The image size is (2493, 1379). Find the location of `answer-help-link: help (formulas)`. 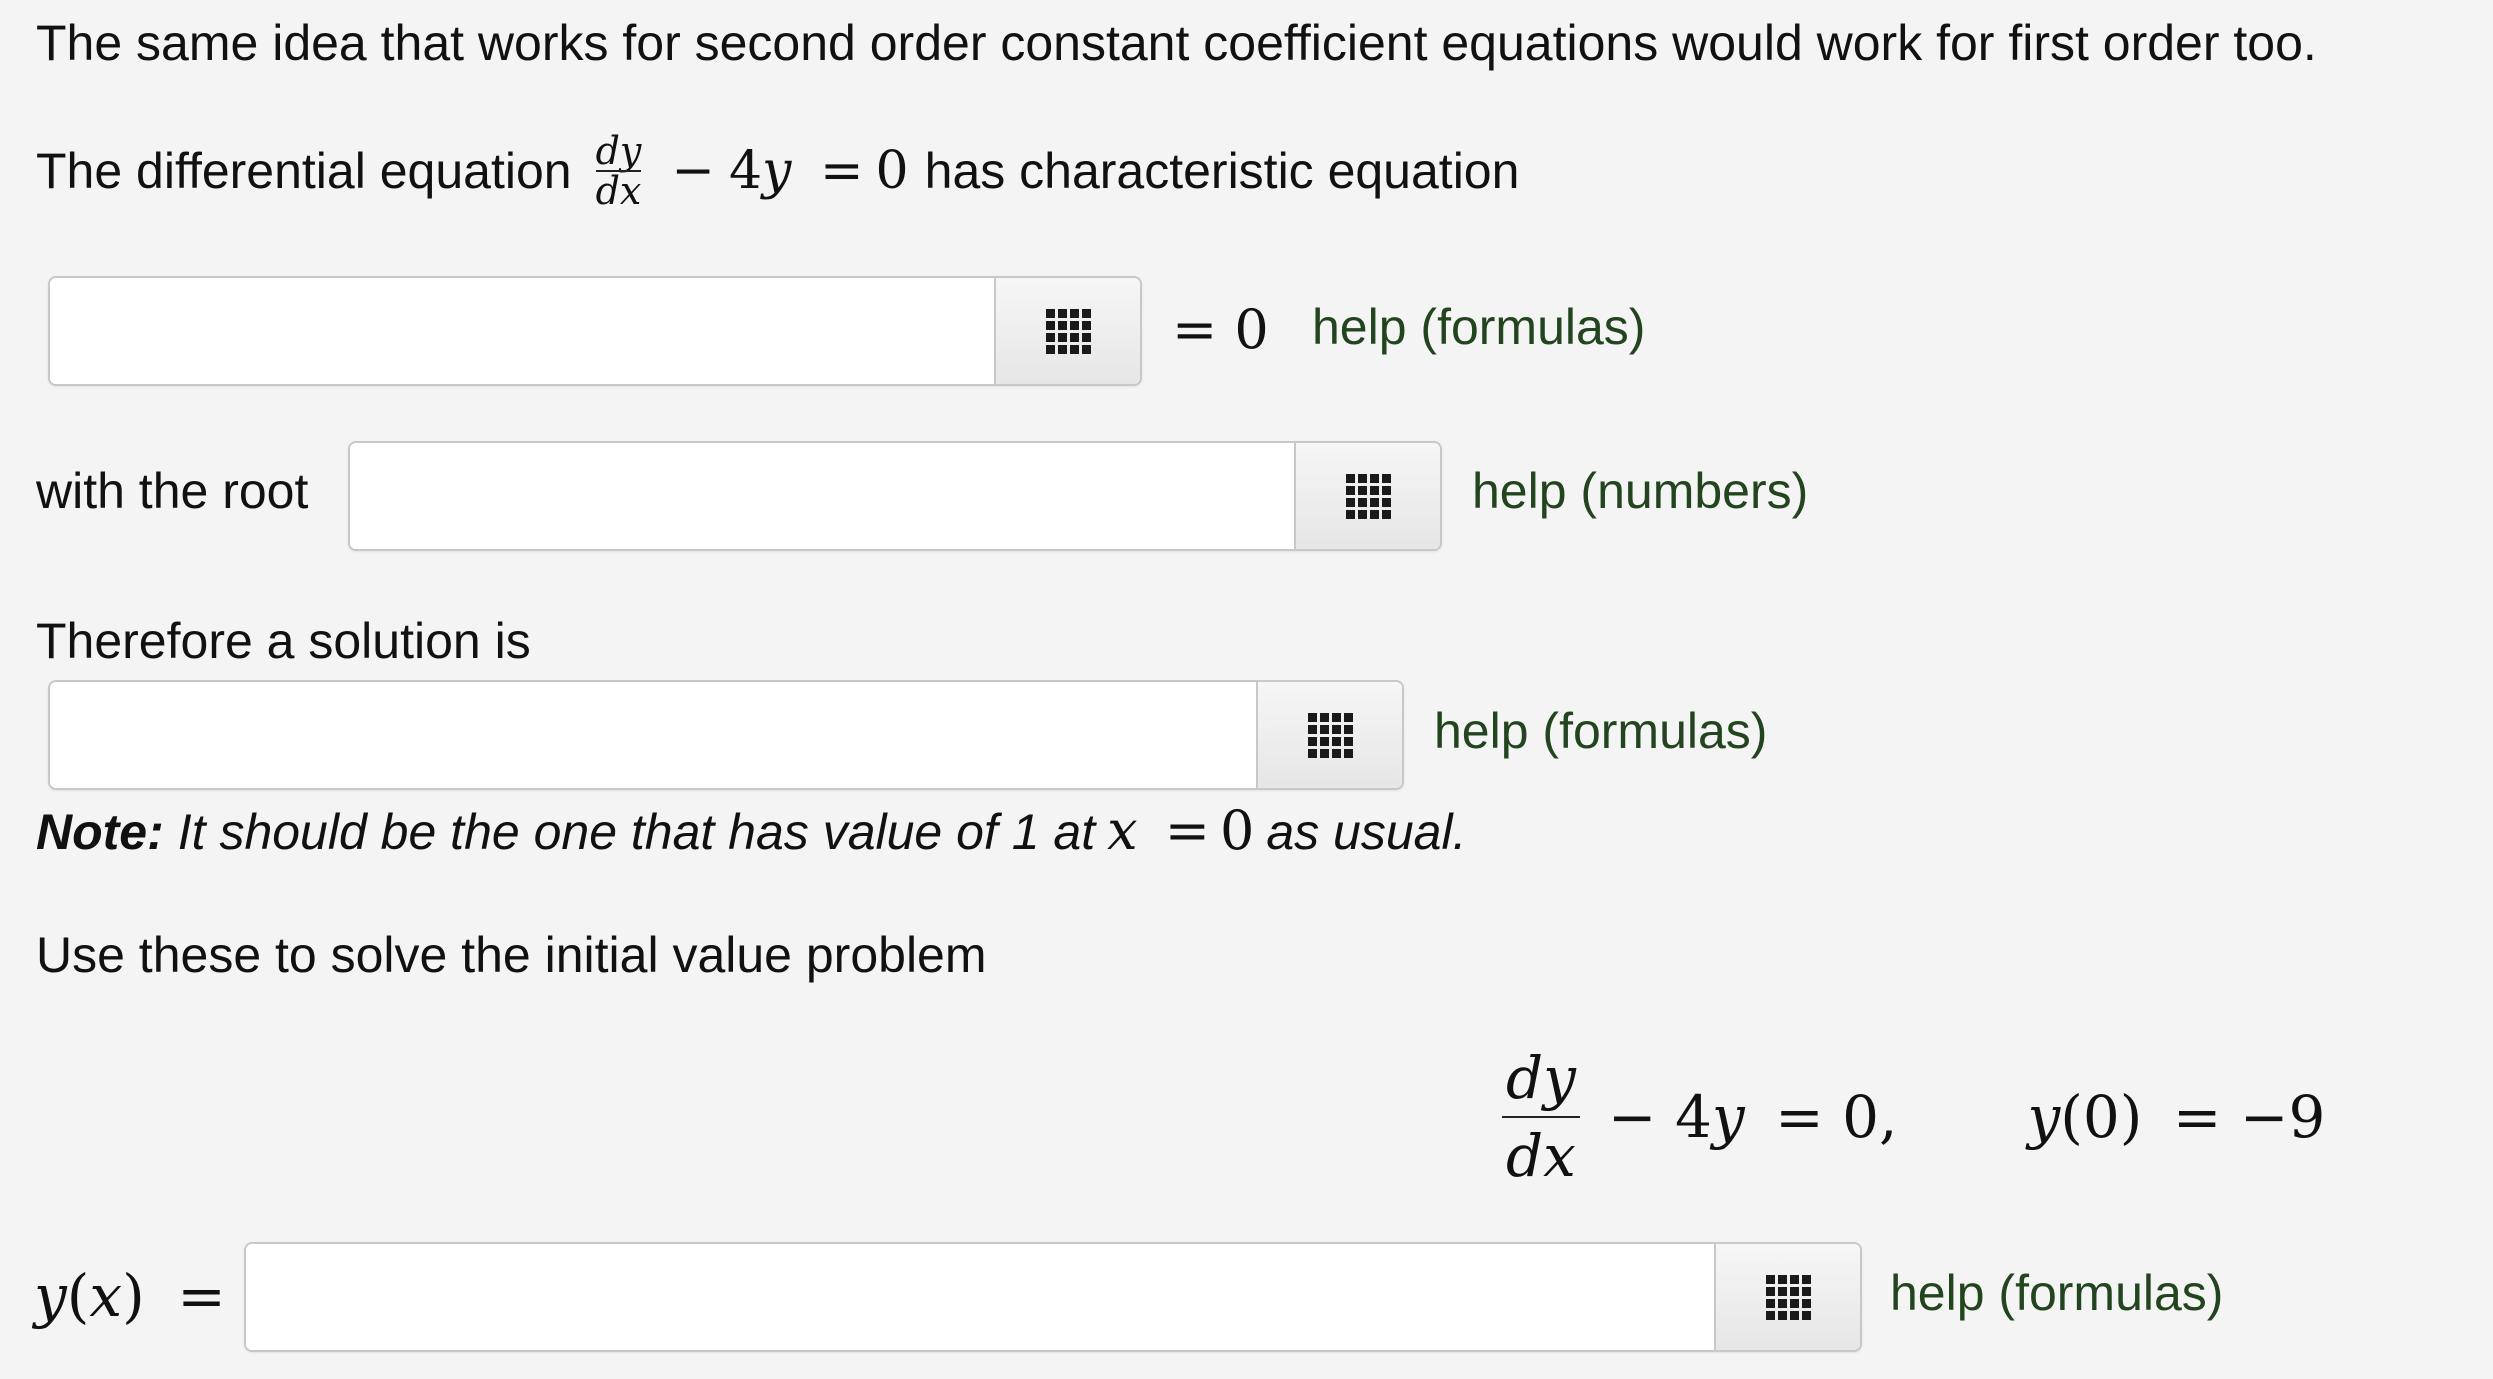

answer-help-link: help (formulas) is located at coordinates (2056, 1293).